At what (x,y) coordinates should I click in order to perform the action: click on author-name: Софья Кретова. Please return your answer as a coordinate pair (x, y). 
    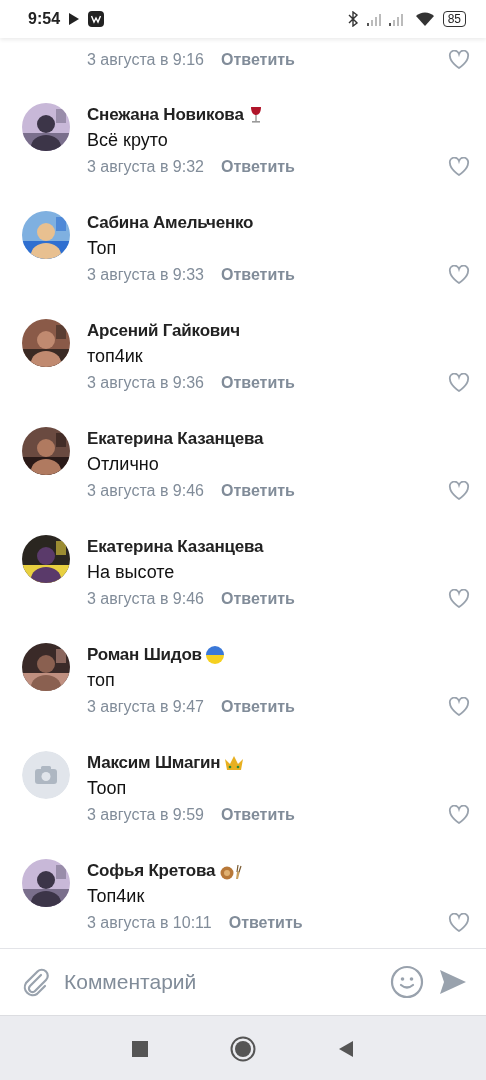
    Looking at the image, I should click on (151, 871).